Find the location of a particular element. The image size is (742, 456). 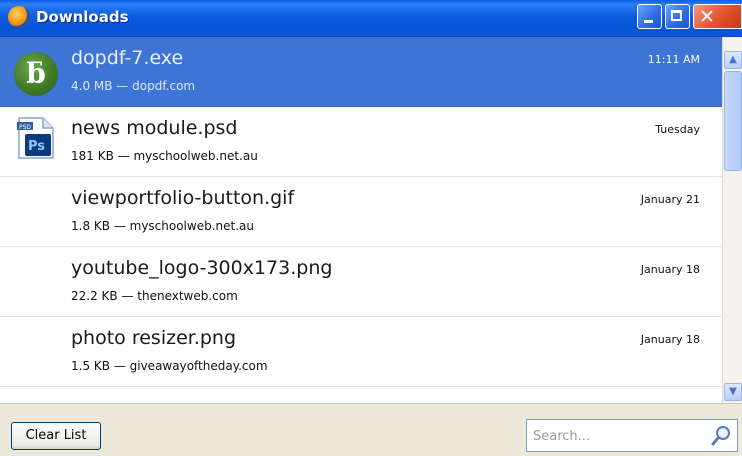

search-field is located at coordinates (632, 435).